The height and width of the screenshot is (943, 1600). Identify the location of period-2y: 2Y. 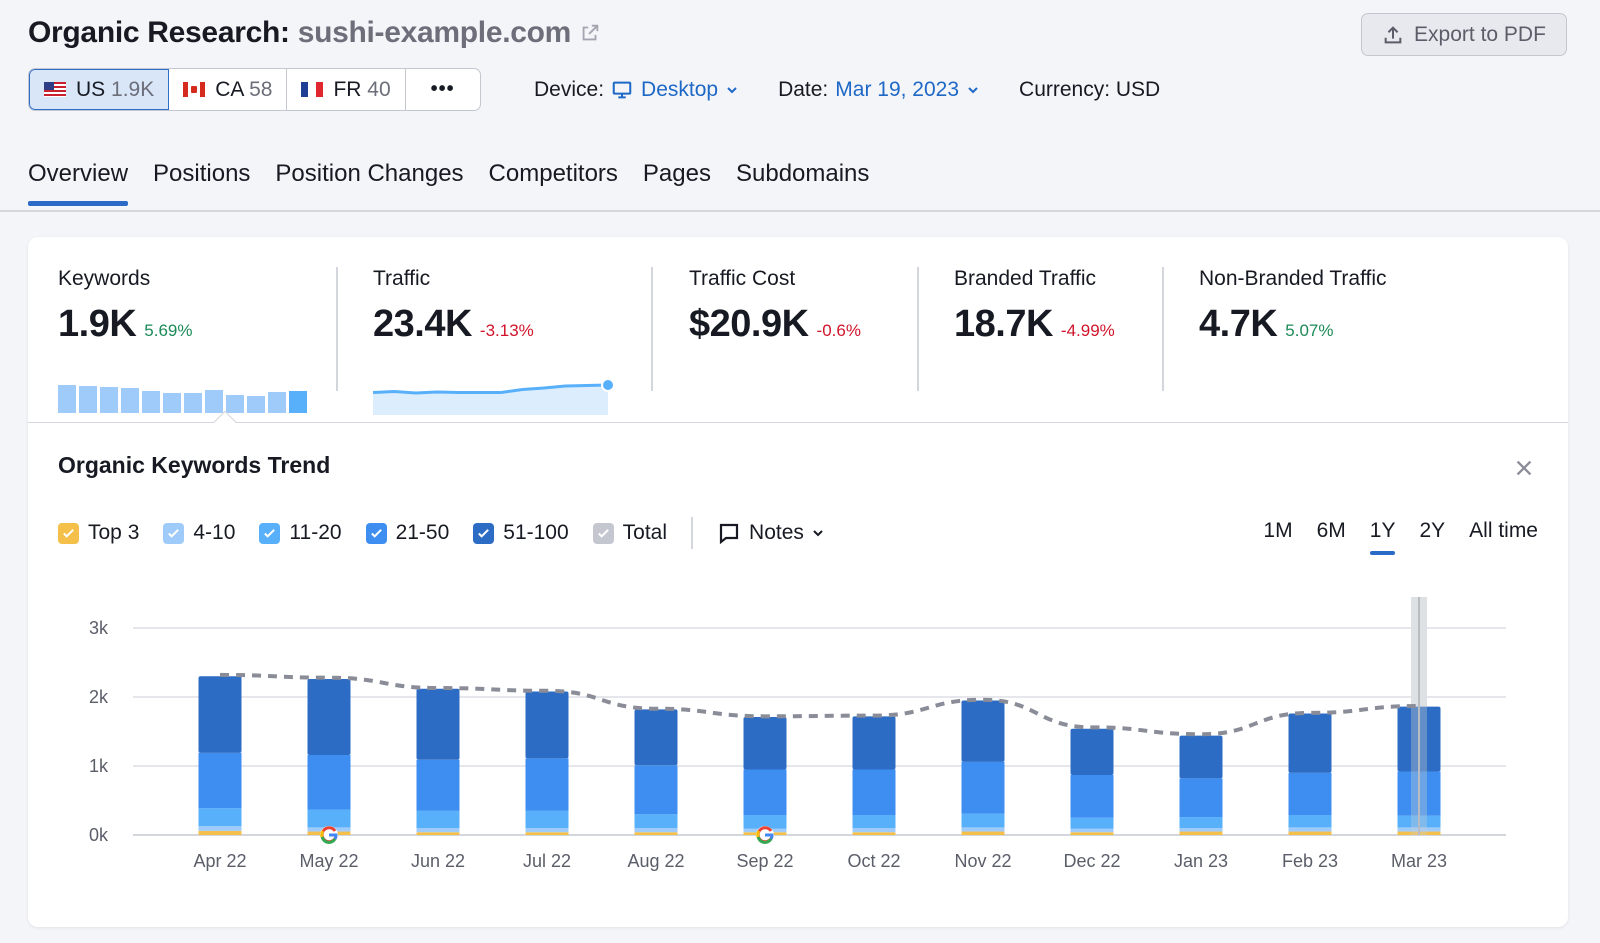
(1432, 536).